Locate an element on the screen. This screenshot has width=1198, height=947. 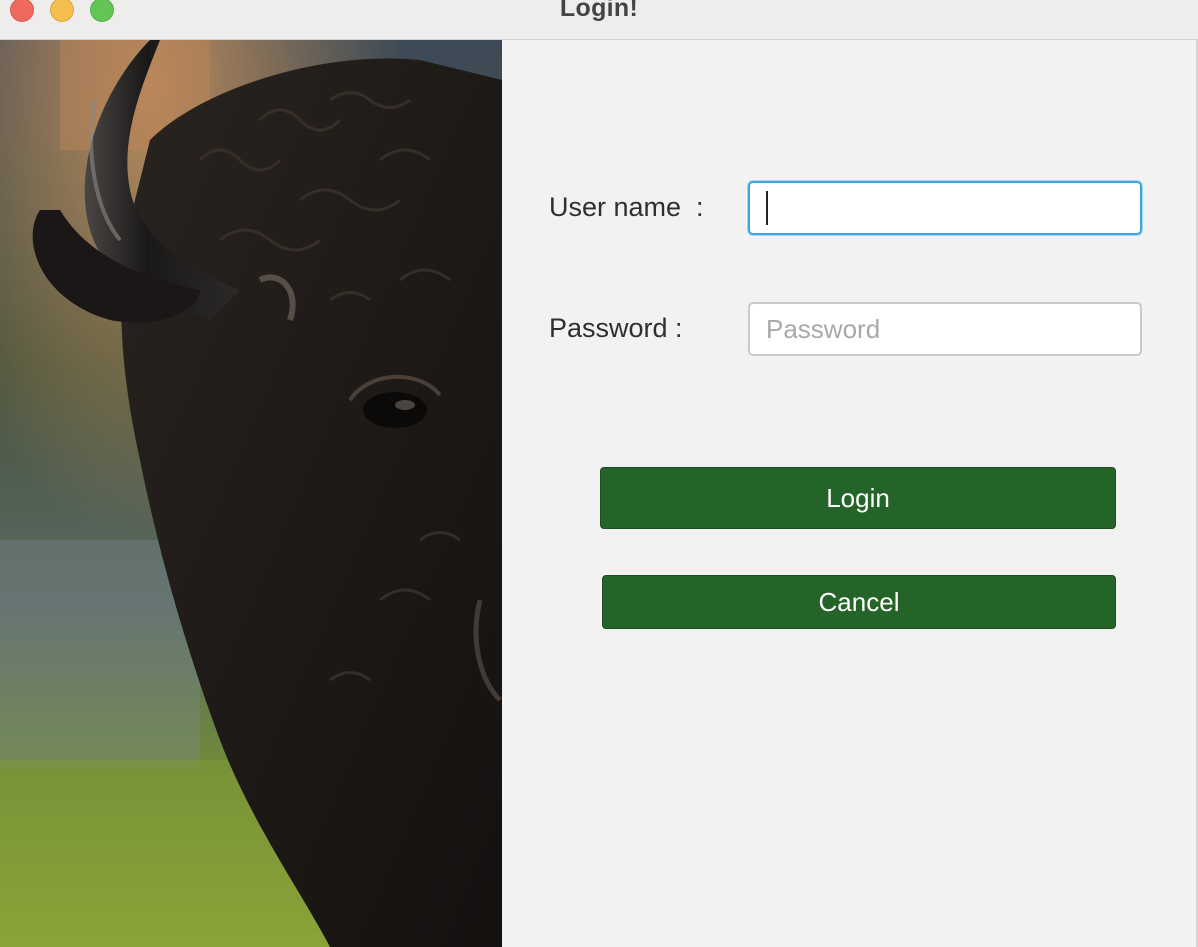
cancel-button: Cancel is located at coordinates (859, 602).